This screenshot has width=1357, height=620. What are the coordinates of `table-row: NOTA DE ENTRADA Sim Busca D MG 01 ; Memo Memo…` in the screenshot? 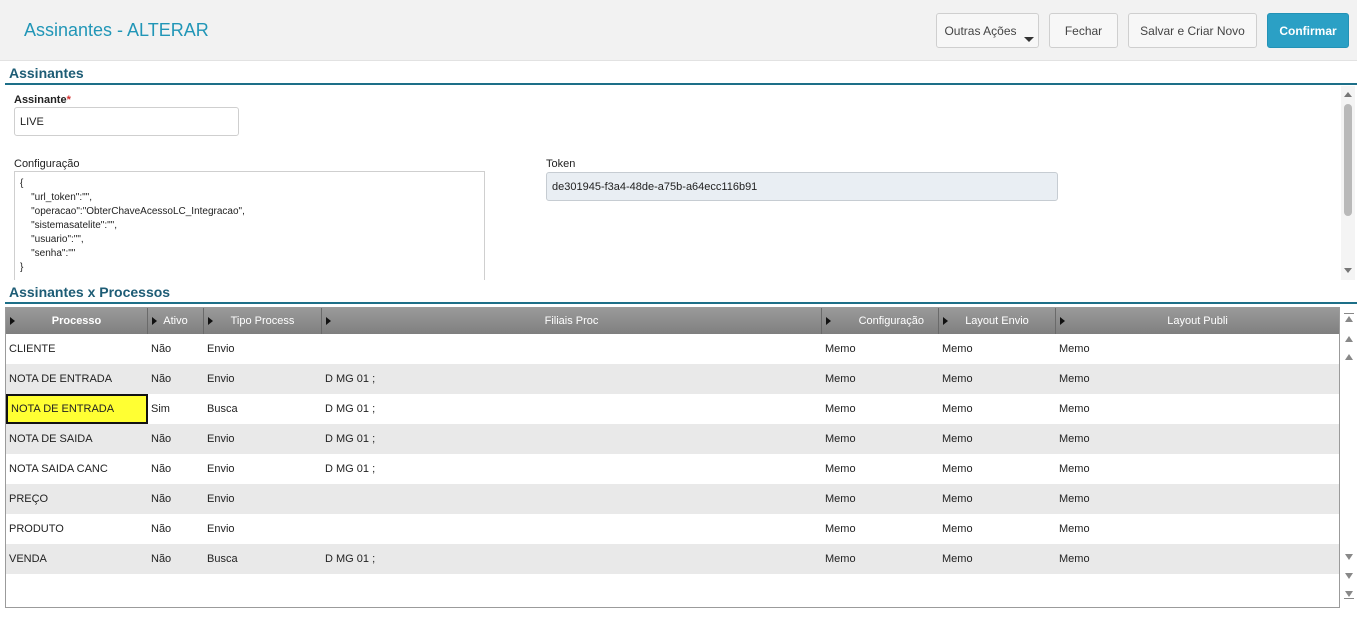 It's located at (672, 409).